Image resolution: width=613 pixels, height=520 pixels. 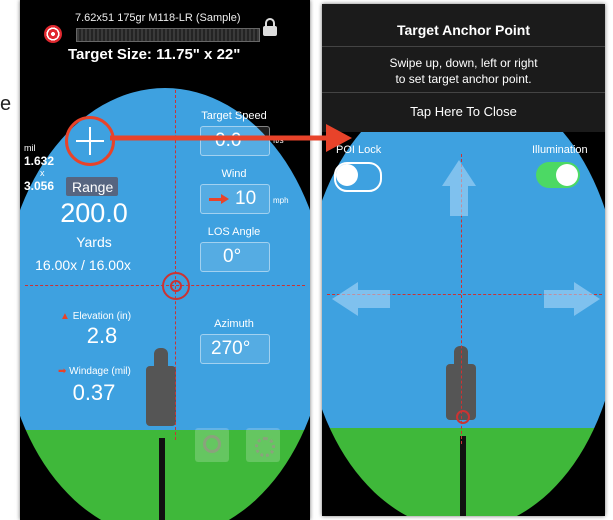 What do you see at coordinates (231, 138) in the screenshot?
I see `callout-arrow` at bounding box center [231, 138].